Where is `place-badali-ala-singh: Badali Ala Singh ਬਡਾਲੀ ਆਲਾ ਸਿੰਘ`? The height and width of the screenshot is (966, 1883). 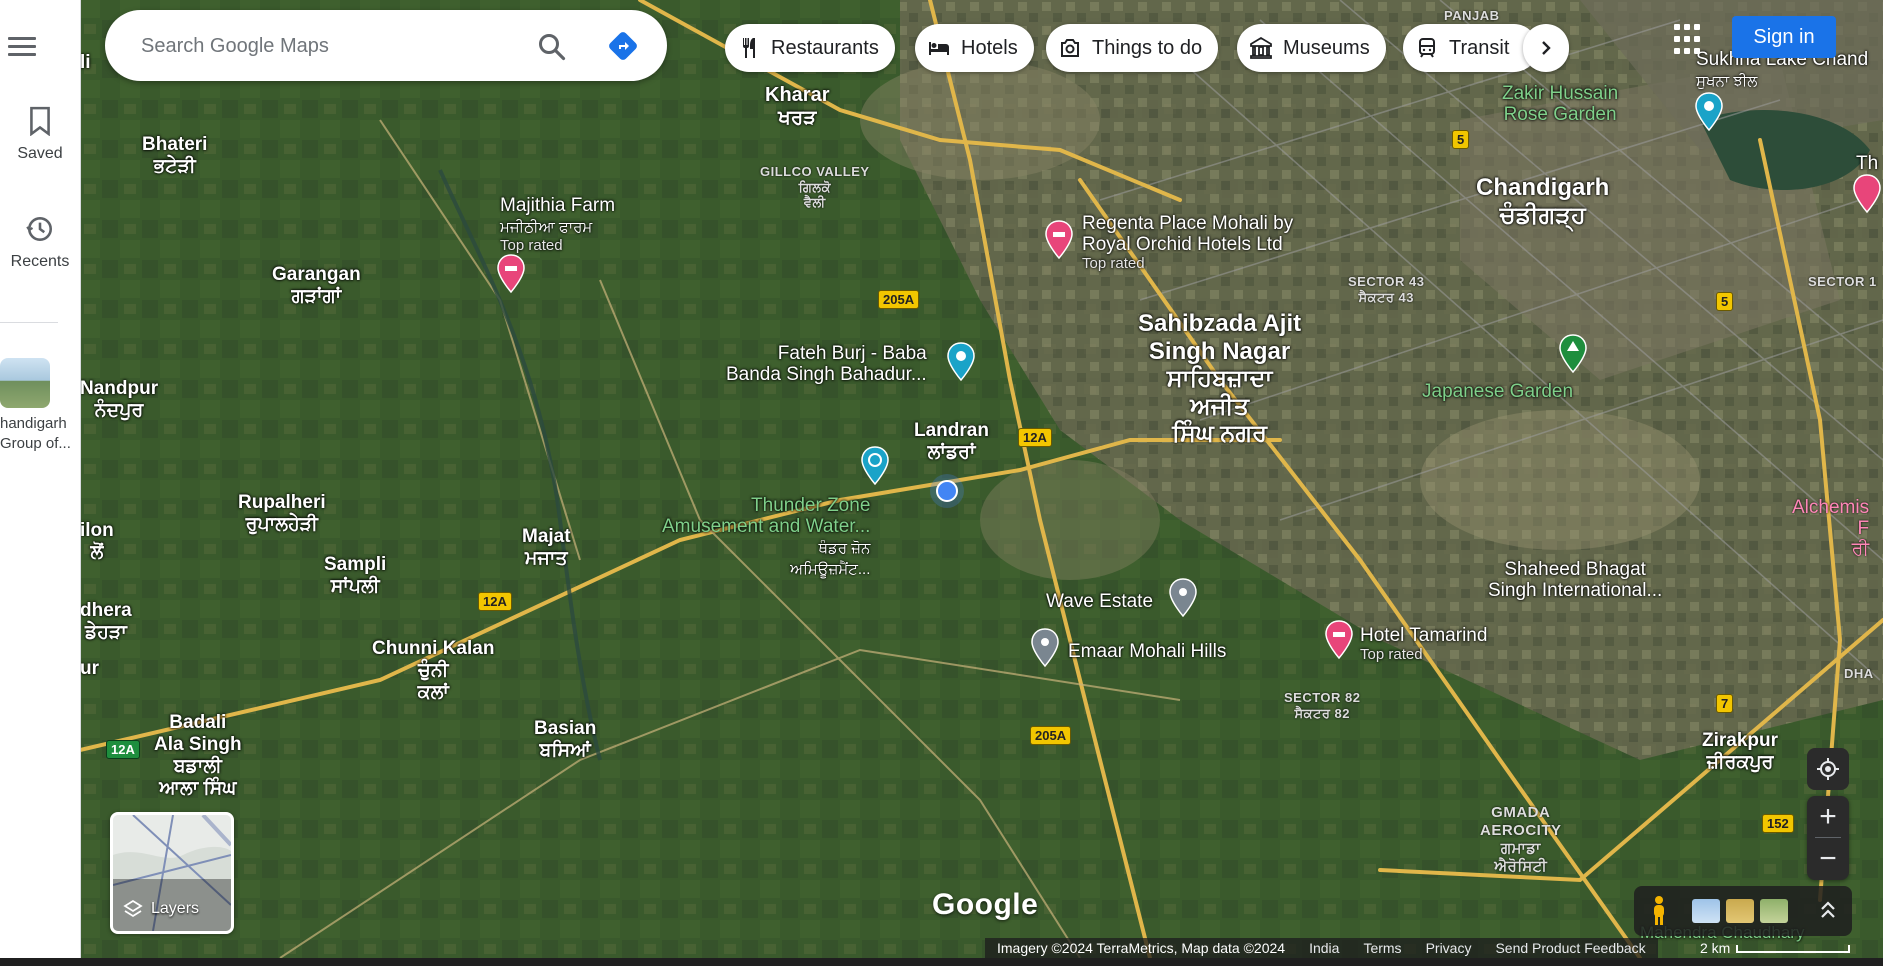
place-badali-ala-singh: Badali Ala Singh ਬਡਾਲੀ ਆਲਾ ਸਿੰਘ is located at coordinates (198, 755).